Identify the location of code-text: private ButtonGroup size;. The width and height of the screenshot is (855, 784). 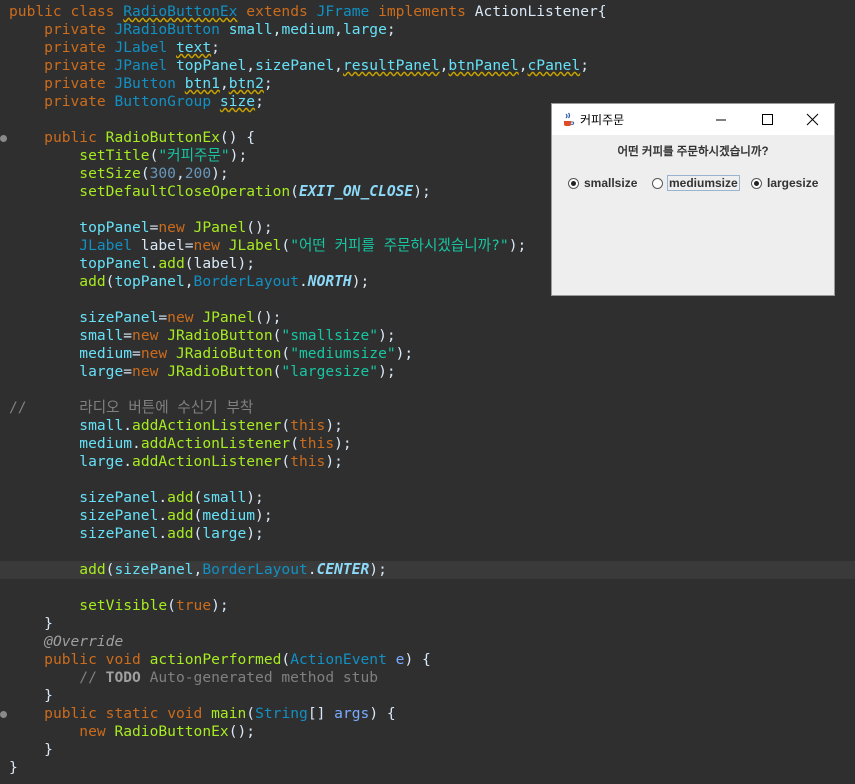
(136, 102).